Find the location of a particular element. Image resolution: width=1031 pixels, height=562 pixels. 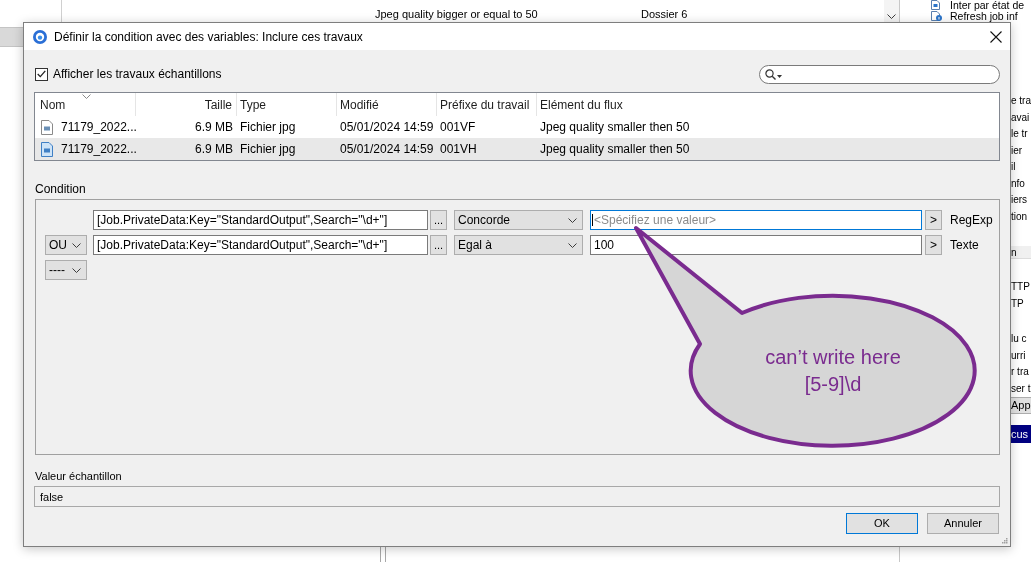

table-cell: Jpeg quality bigger or equal to 50 is located at coordinates (456, 13).